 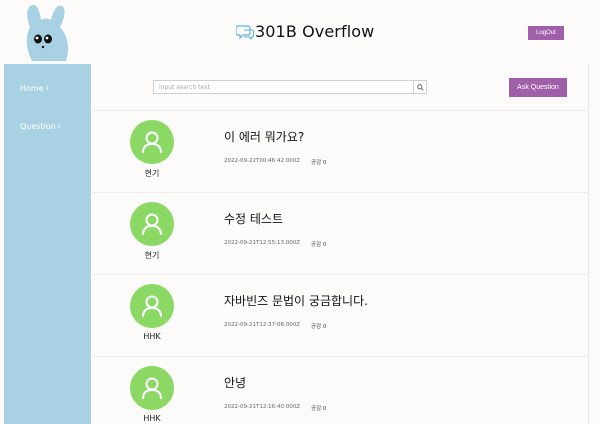 I want to click on question-date: 2022-09-21T12:55:13.000Z, so click(x=262, y=243).